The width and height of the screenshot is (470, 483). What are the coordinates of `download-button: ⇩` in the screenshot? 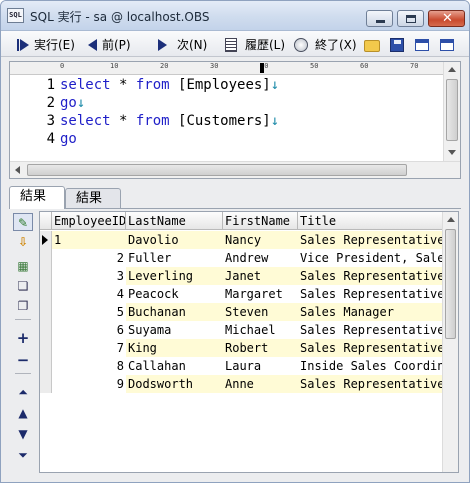 It's located at (23, 242).